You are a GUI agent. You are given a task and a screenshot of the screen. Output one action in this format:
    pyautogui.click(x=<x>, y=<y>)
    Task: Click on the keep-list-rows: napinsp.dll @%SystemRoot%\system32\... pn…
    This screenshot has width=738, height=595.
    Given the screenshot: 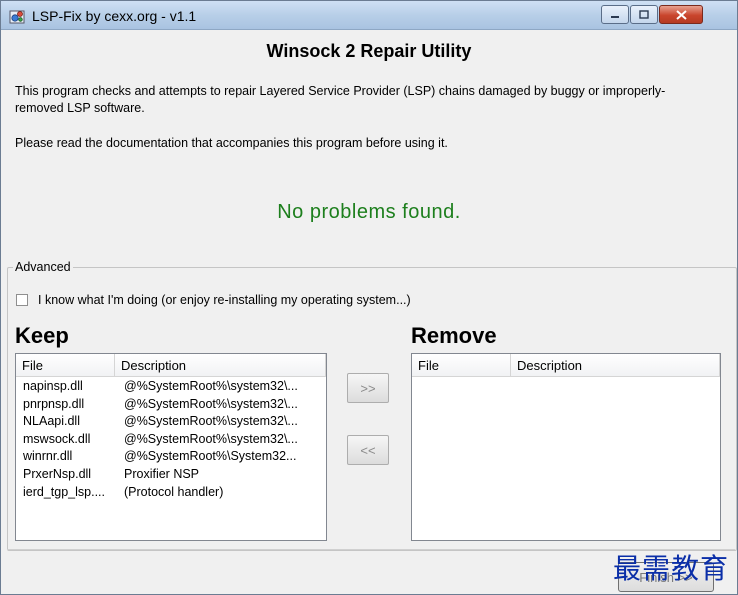 What is the action you would take?
    pyautogui.click(x=171, y=439)
    